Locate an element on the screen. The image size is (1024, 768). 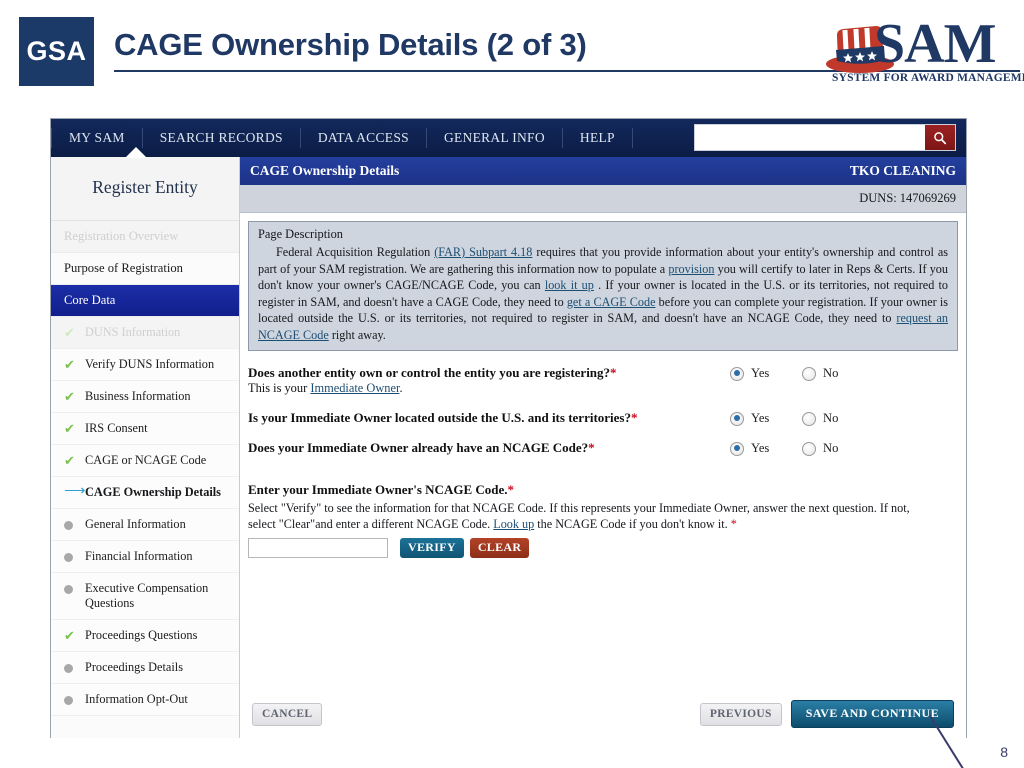
sidebar-item-executive-compensation-questions: Executive Compensation Questions is located at coordinates (145, 596).